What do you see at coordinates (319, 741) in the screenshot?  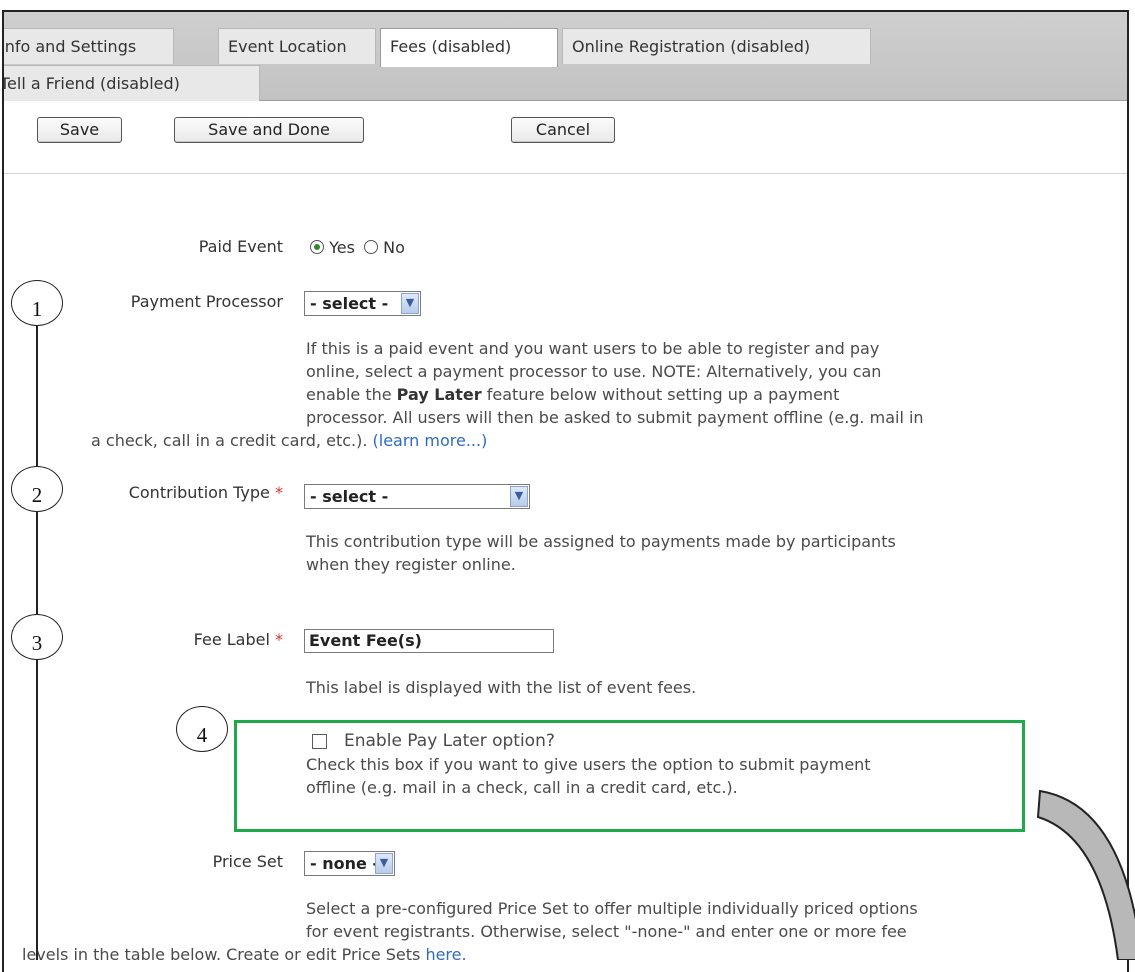 I see `pay-later-checkbox` at bounding box center [319, 741].